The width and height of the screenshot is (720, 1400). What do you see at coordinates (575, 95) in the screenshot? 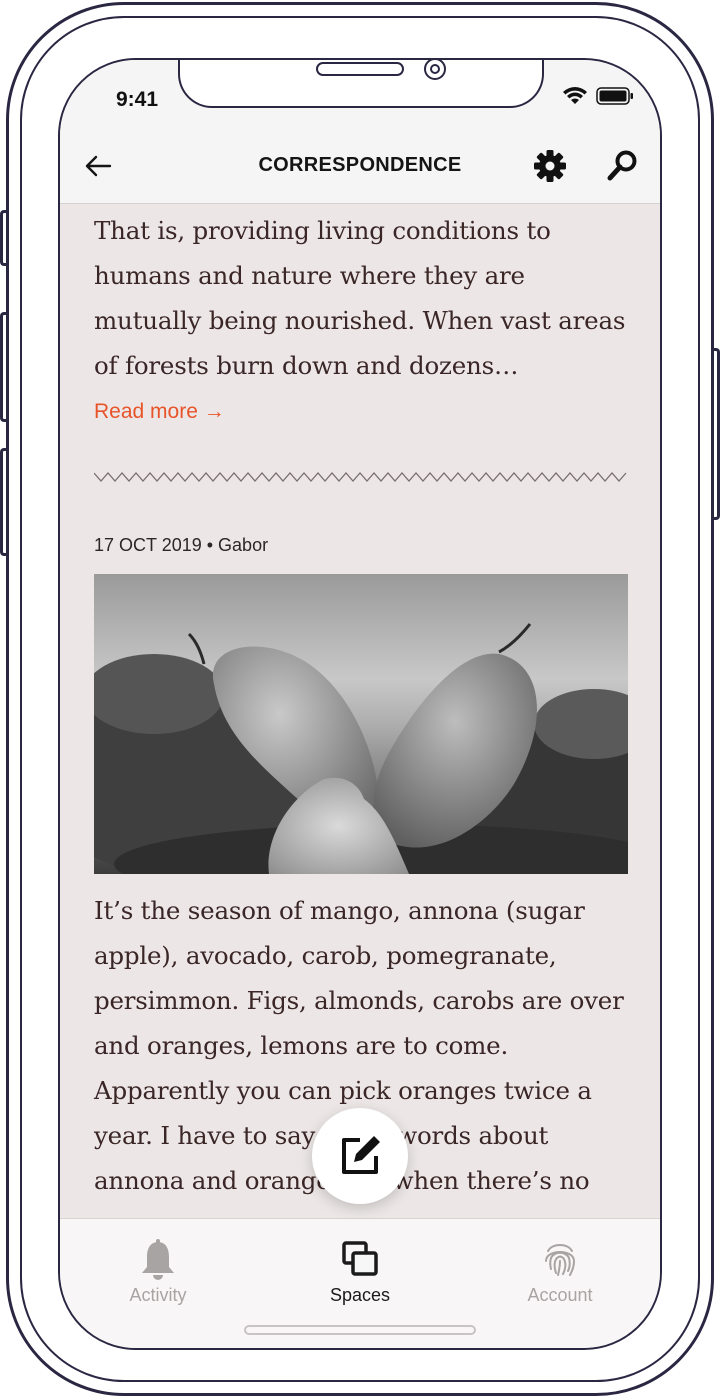
I see `wifi-icon` at bounding box center [575, 95].